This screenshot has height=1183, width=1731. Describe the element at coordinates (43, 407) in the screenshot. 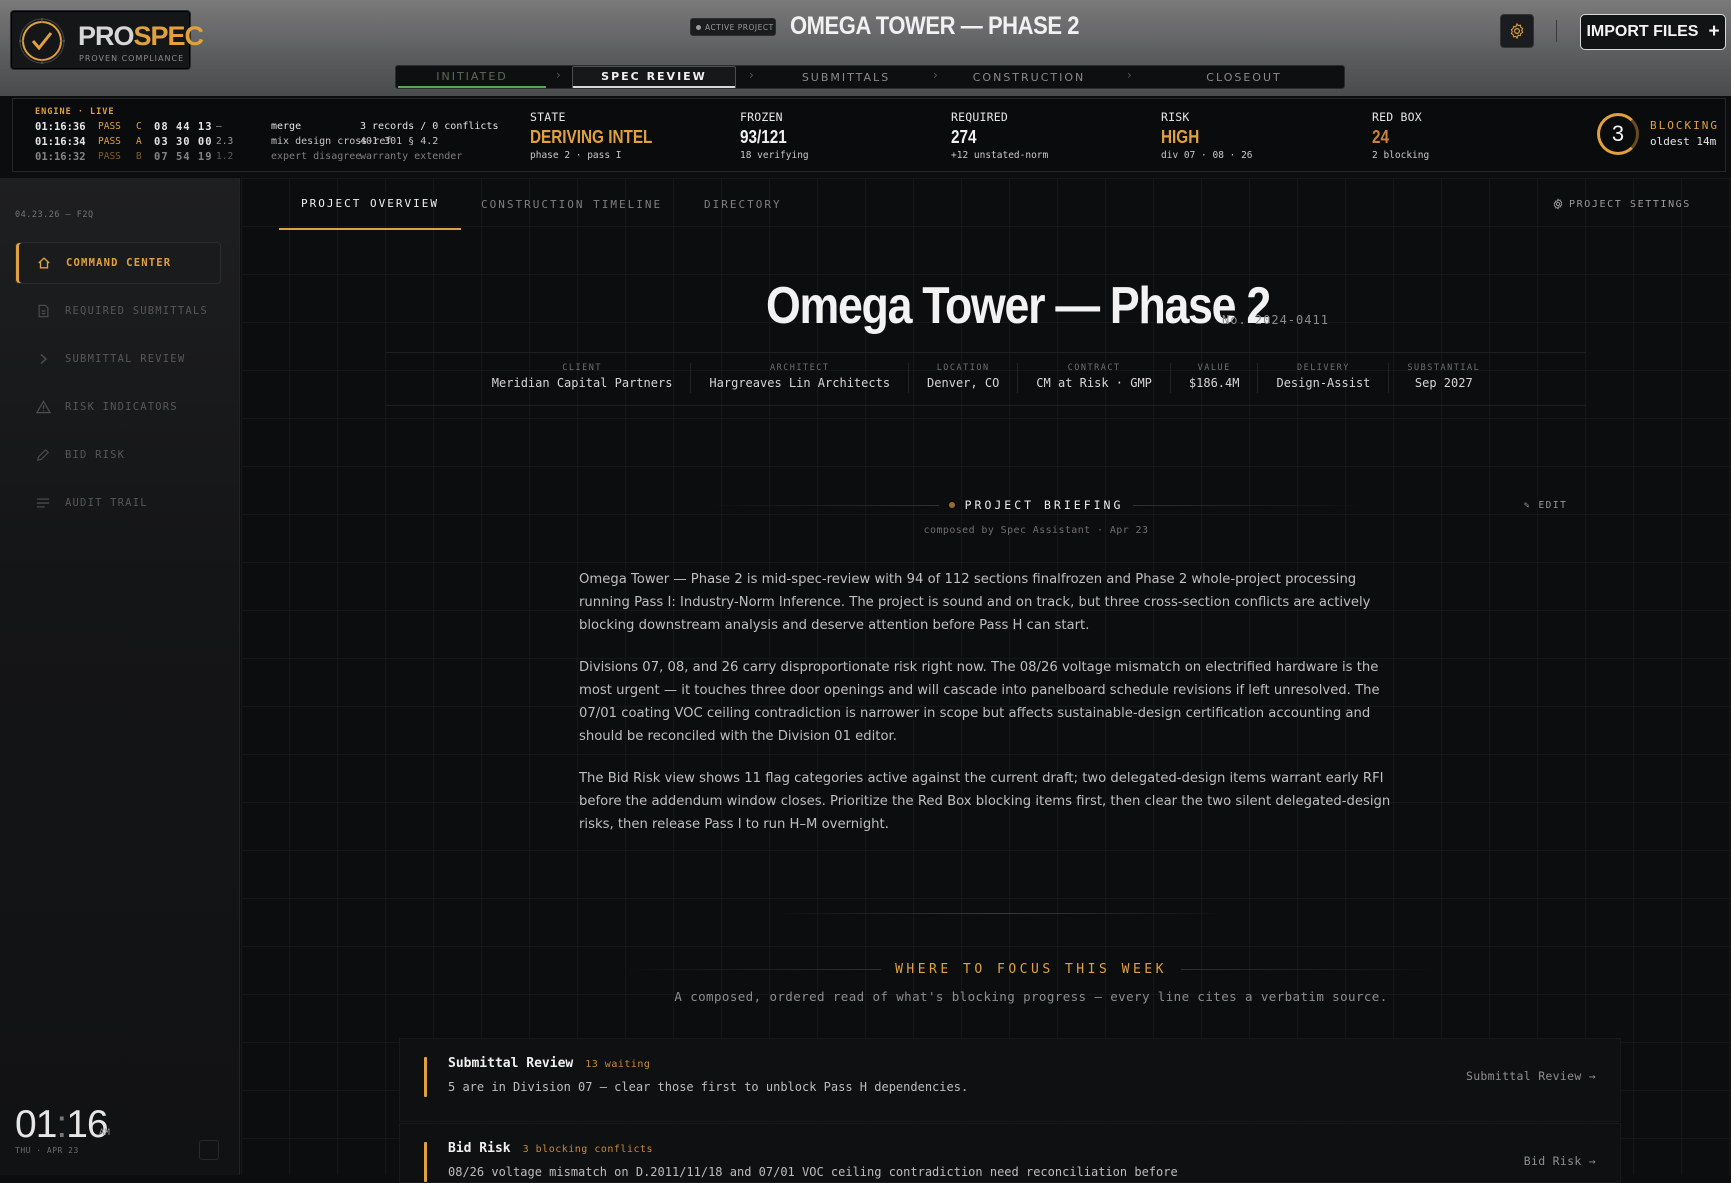

I see `warning-icon` at that location.